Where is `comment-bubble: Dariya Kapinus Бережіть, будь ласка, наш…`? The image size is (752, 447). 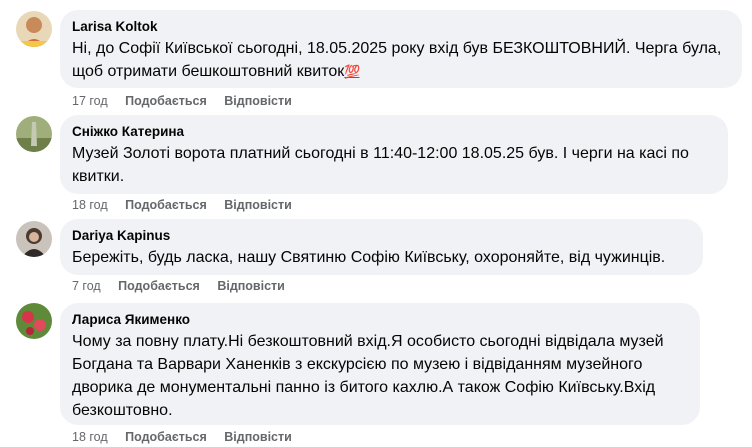
comment-bubble: Dariya Kapinus Бережіть, будь ласка, наш… is located at coordinates (381, 247).